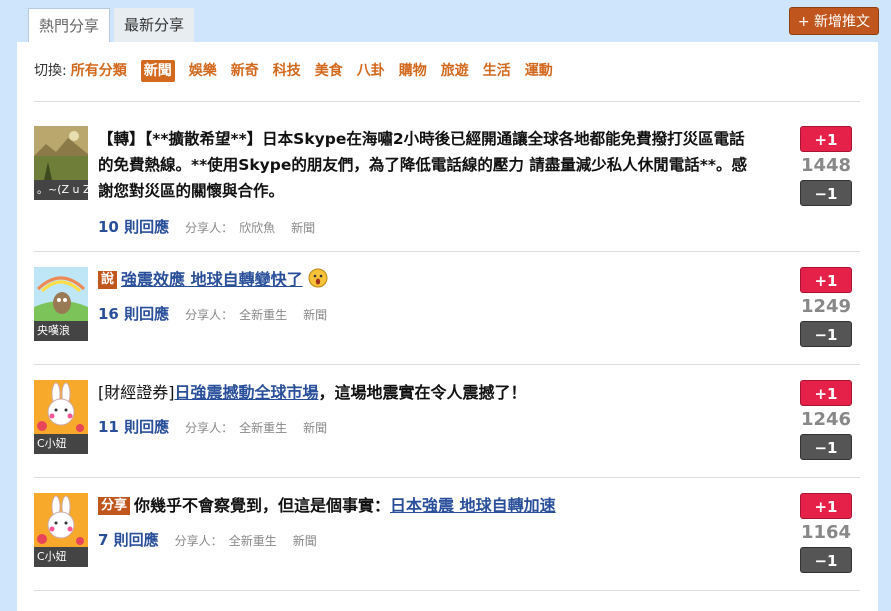 The image size is (891, 611). What do you see at coordinates (114, 506) in the screenshot?
I see `post-tag: 分享` at bounding box center [114, 506].